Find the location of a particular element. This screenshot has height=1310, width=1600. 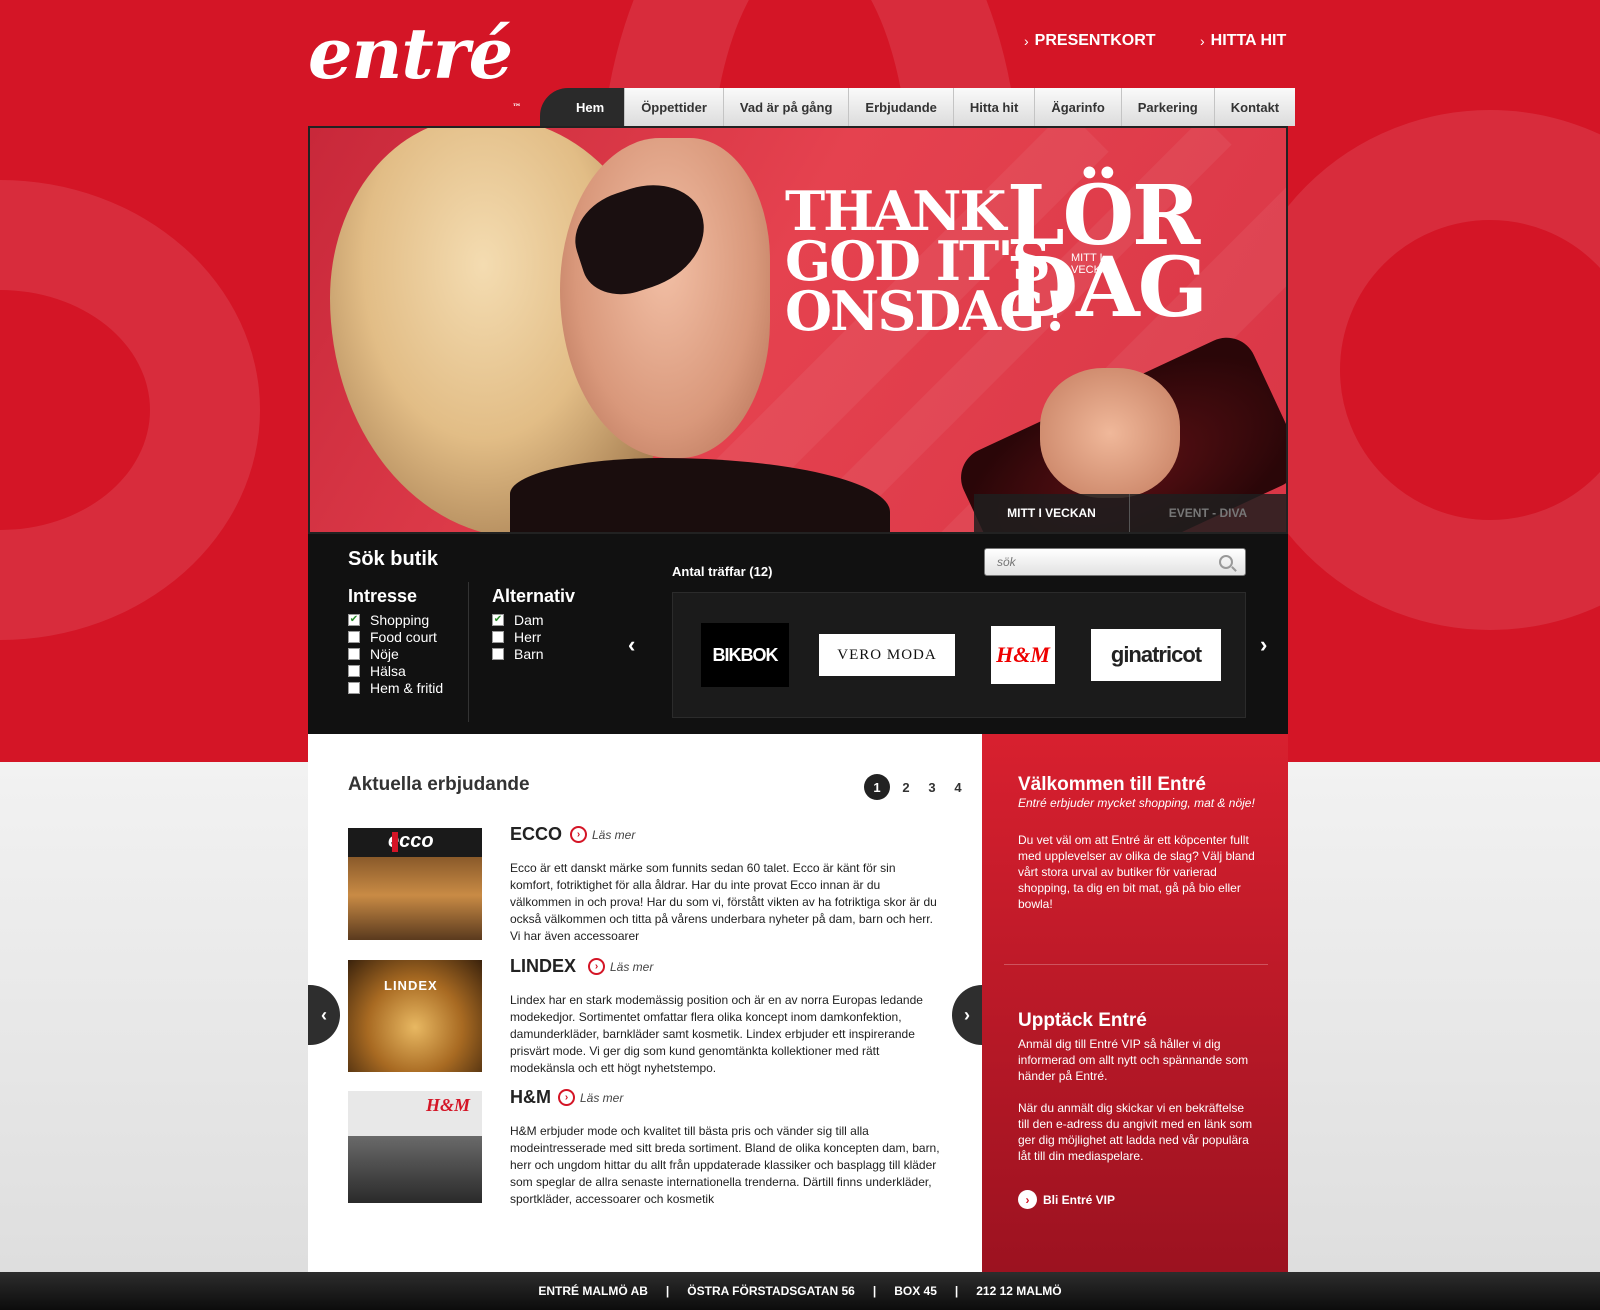

offers-pagination: 1 2 3 4 is located at coordinates (916, 787).